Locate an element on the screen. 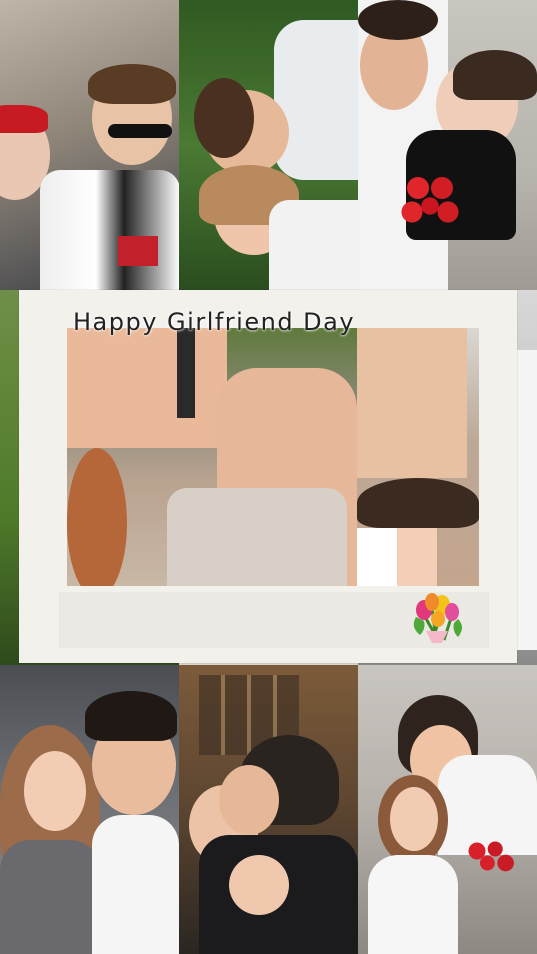 The image size is (537, 954). photo-couple-kiss is located at coordinates (268, 809).